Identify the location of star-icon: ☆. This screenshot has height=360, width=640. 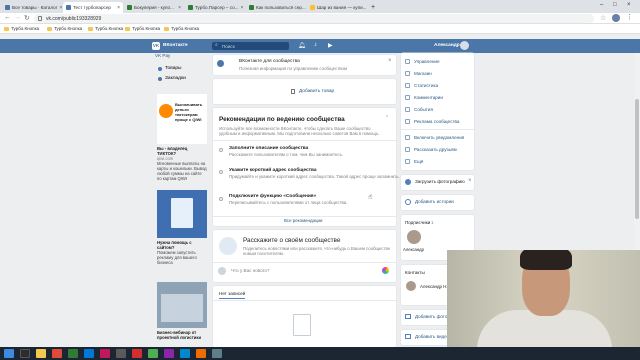
(603, 18).